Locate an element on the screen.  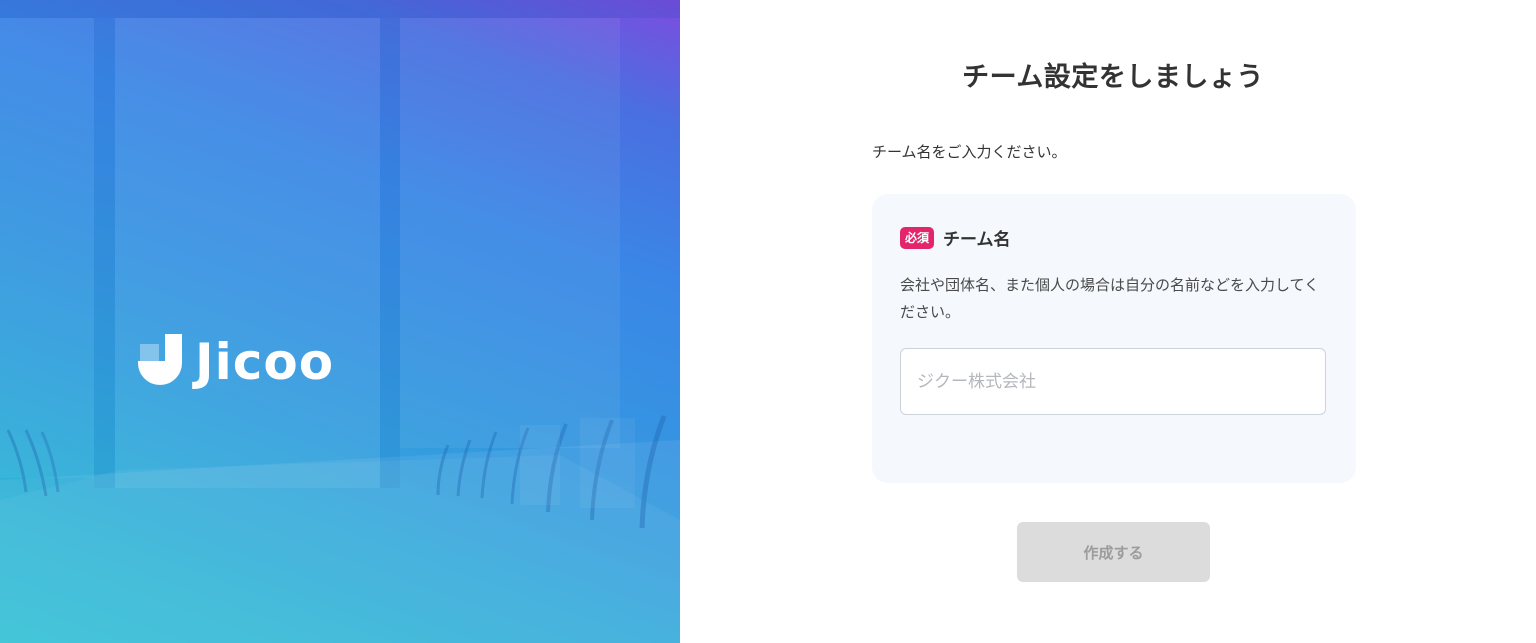
jicoo-logo-icon is located at coordinates (160, 359).